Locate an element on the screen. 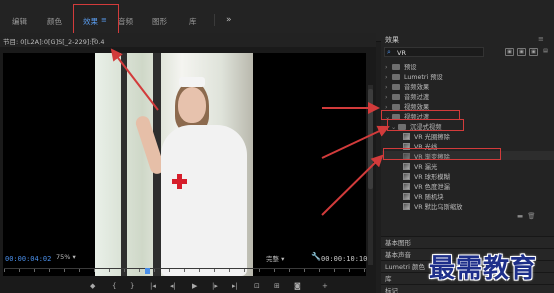 The image size is (554, 293). tree-item-audio-effects: › 音频效果 is located at coordinates (407, 86).